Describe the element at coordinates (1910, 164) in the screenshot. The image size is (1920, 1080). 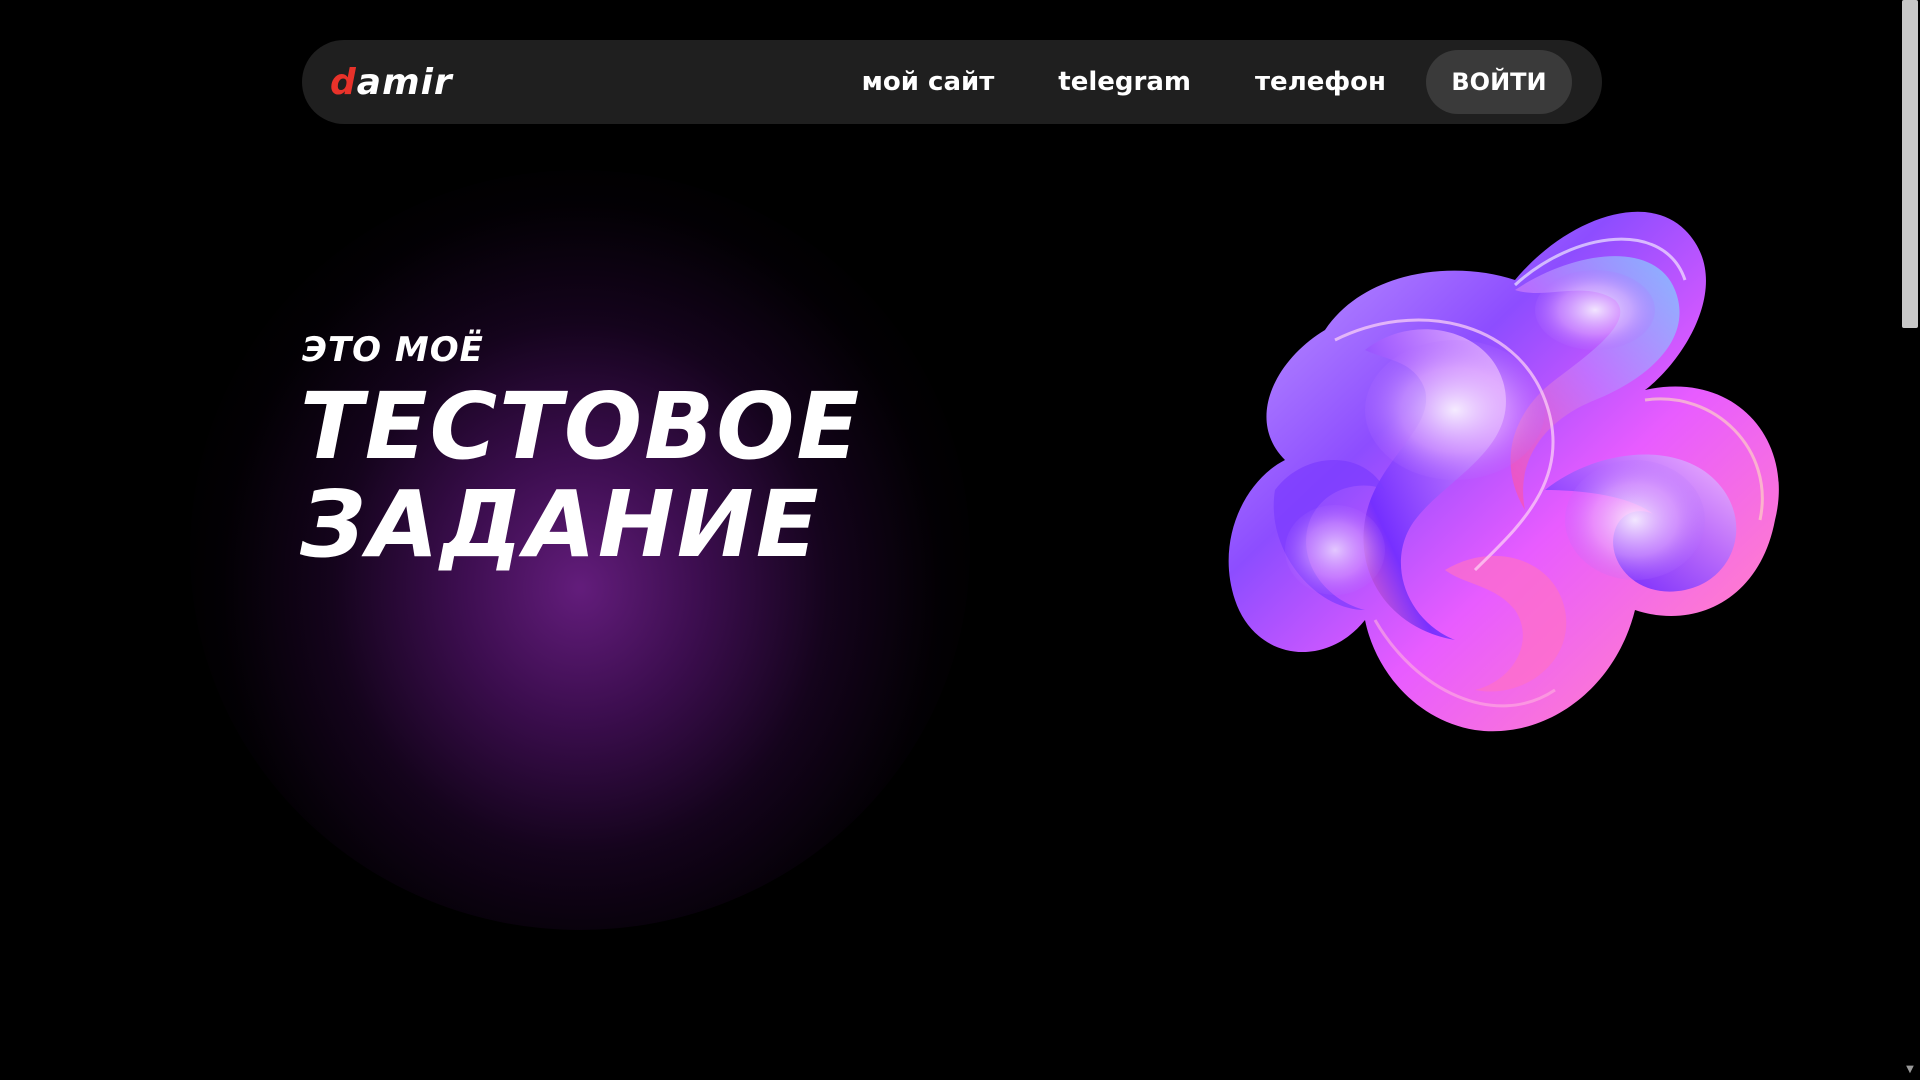
I see `scrollbar-thumb` at that location.